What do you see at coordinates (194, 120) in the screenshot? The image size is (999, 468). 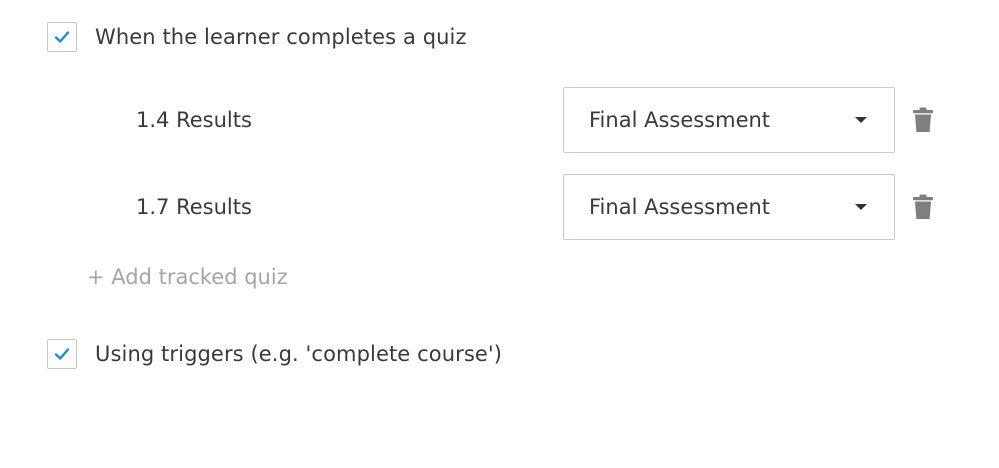 I see `tracked-quiz-name: 1.4 Results` at bounding box center [194, 120].